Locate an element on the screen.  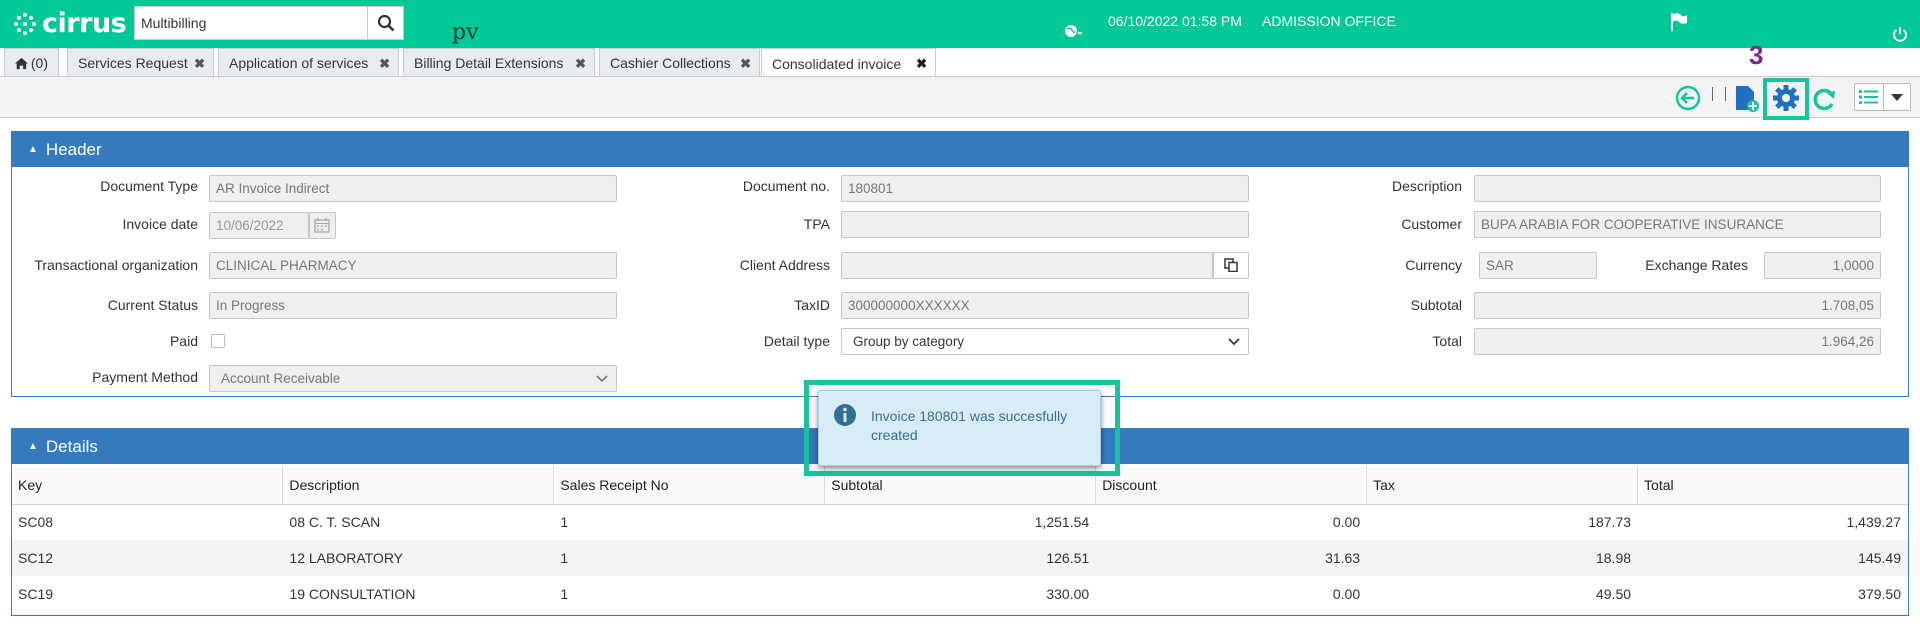
invoice-date-field: 10/06/2022 is located at coordinates (259, 225).